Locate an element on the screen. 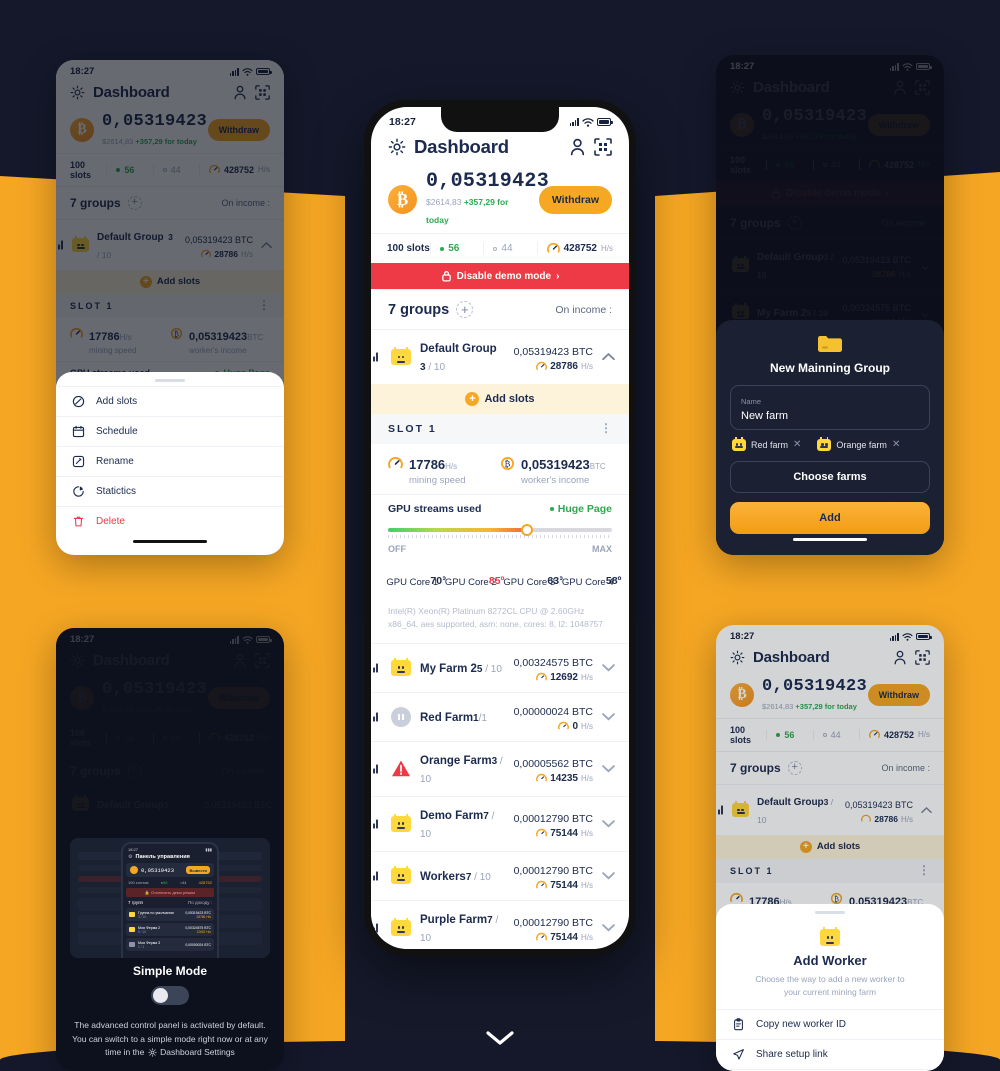  farm-name: Demo Farm is located at coordinates (452, 815).